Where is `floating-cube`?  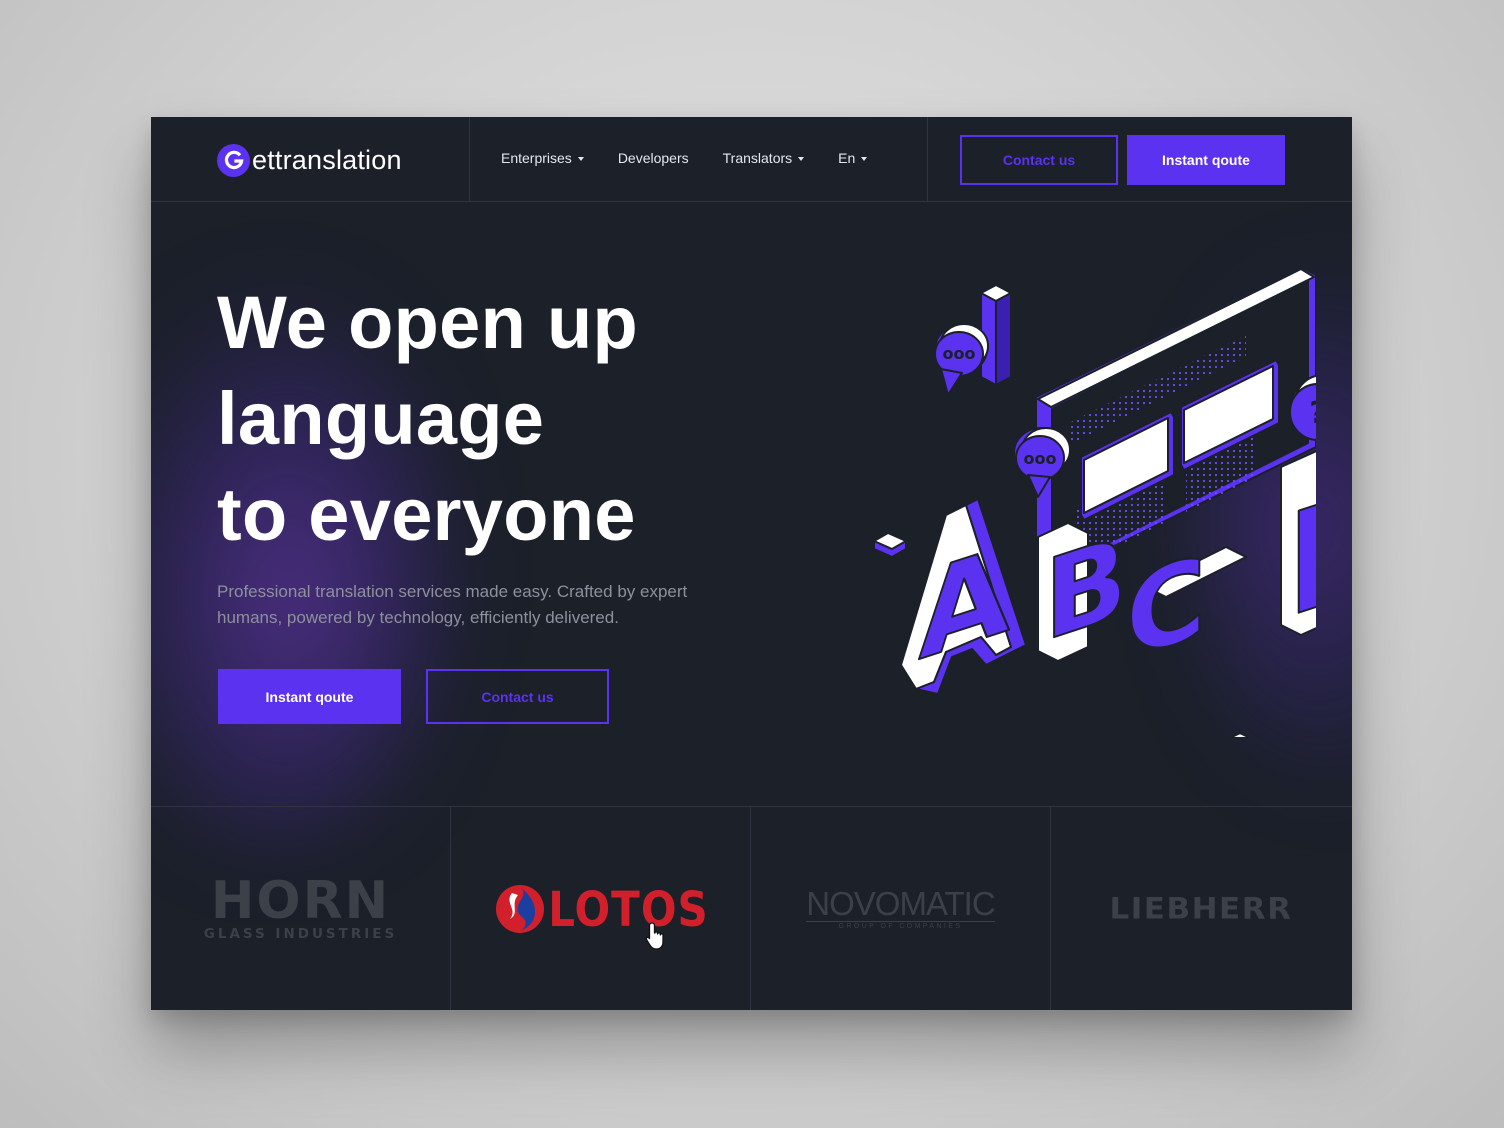
floating-cube is located at coordinates (890, 545).